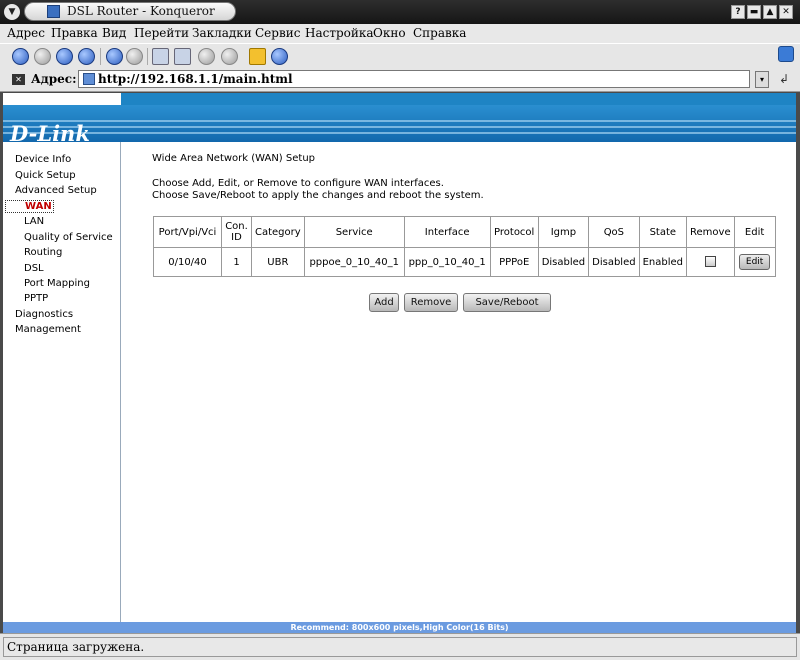  What do you see at coordinates (614, 232) in the screenshot?
I see `table-header: QoS` at bounding box center [614, 232].